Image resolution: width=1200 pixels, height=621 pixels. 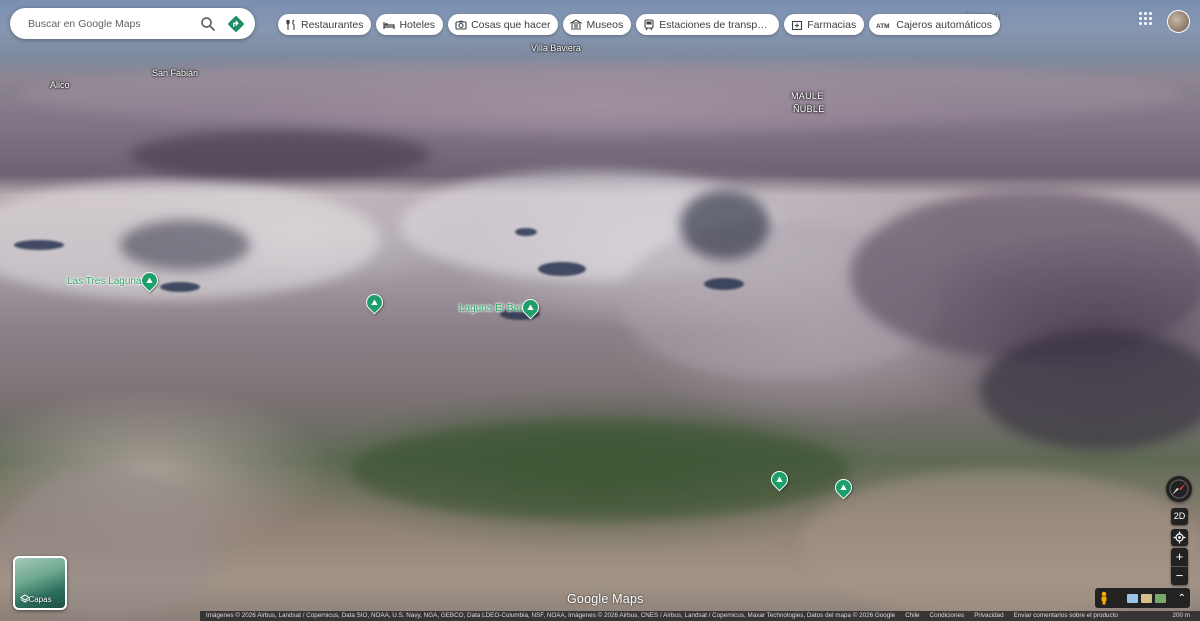 I want to click on bed-icon, so click(x=389, y=25).